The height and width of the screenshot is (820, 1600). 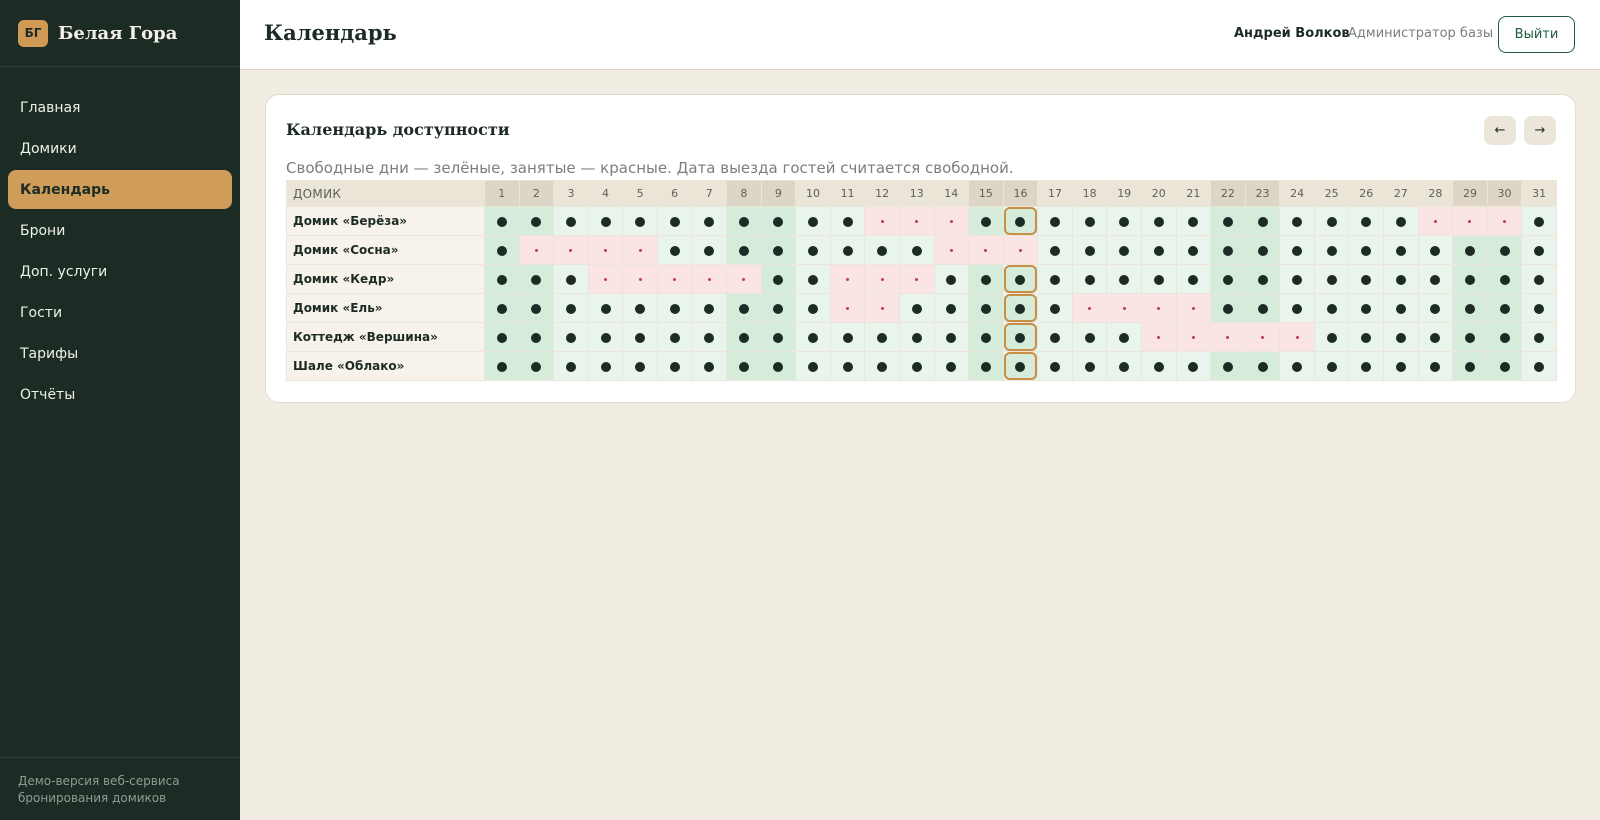 What do you see at coordinates (120, 33) in the screenshot?
I see `brand: БГ Белая Гора` at bounding box center [120, 33].